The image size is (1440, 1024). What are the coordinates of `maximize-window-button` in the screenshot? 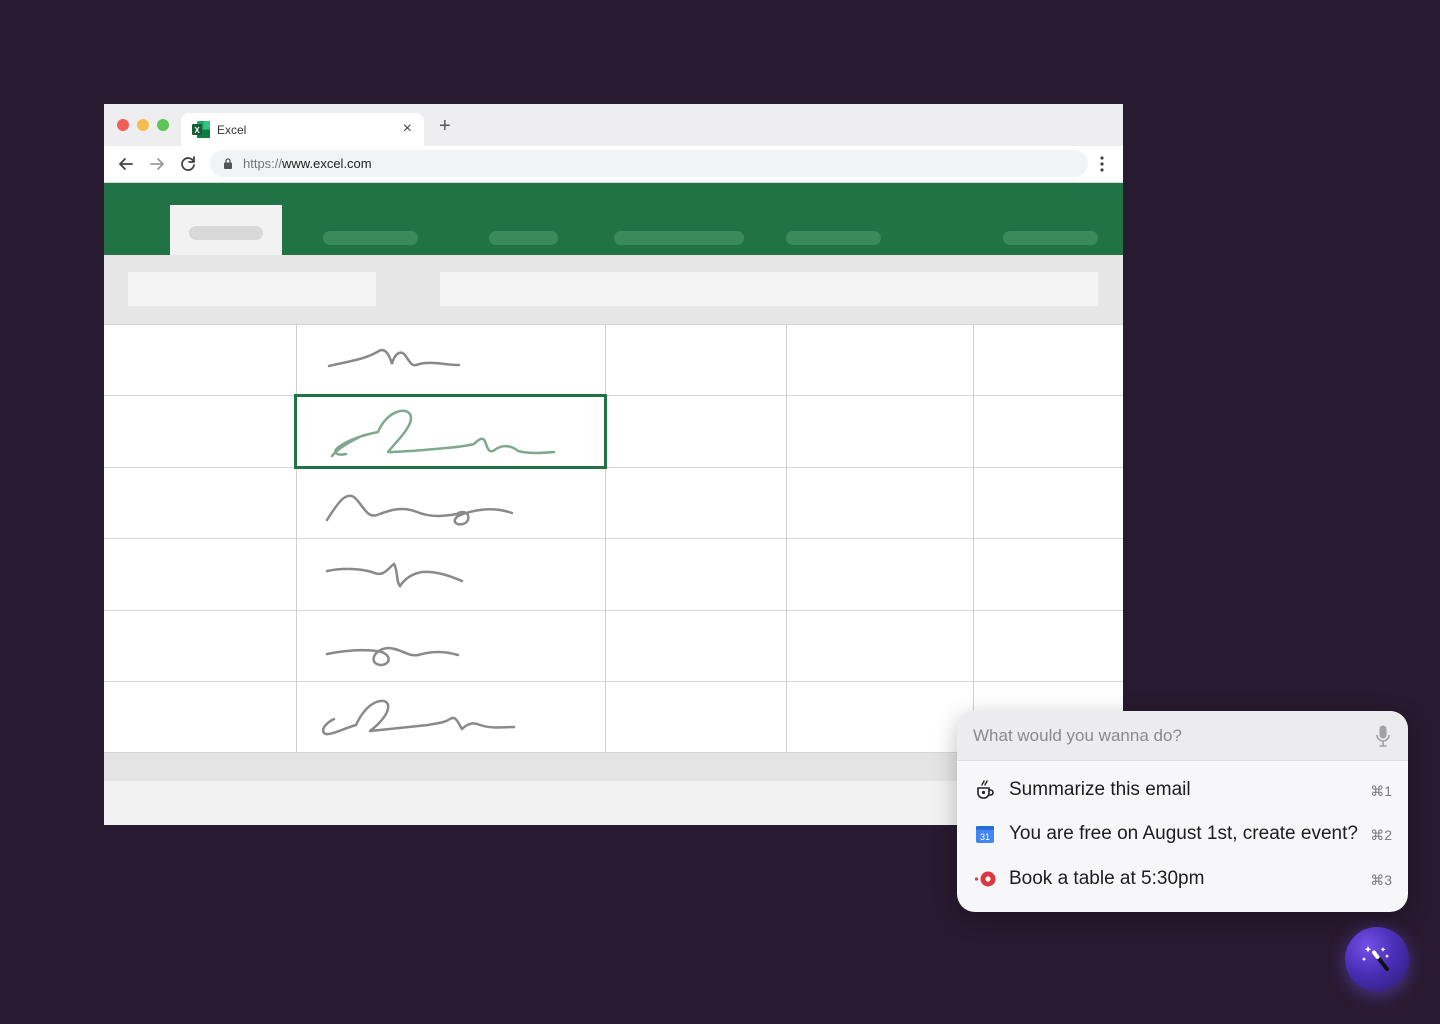 It's located at (163, 125).